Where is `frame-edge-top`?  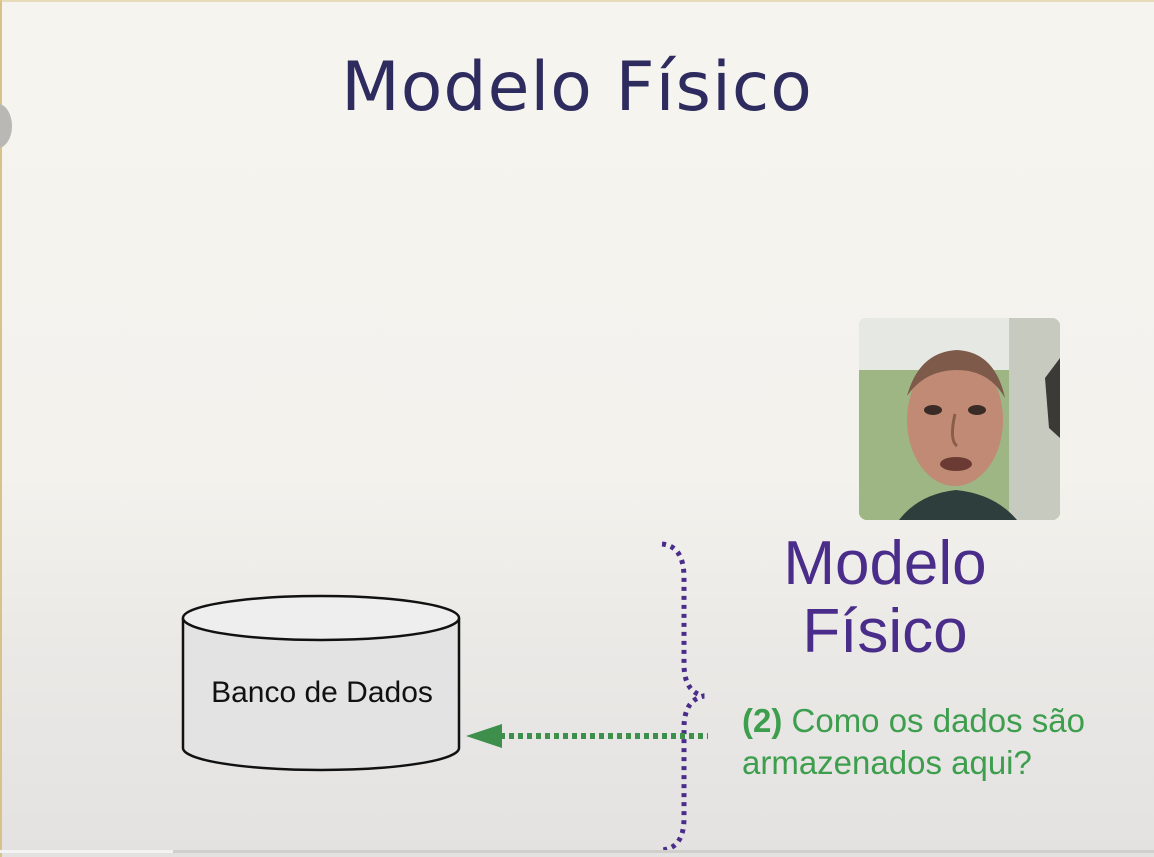
frame-edge-top is located at coordinates (577, 1).